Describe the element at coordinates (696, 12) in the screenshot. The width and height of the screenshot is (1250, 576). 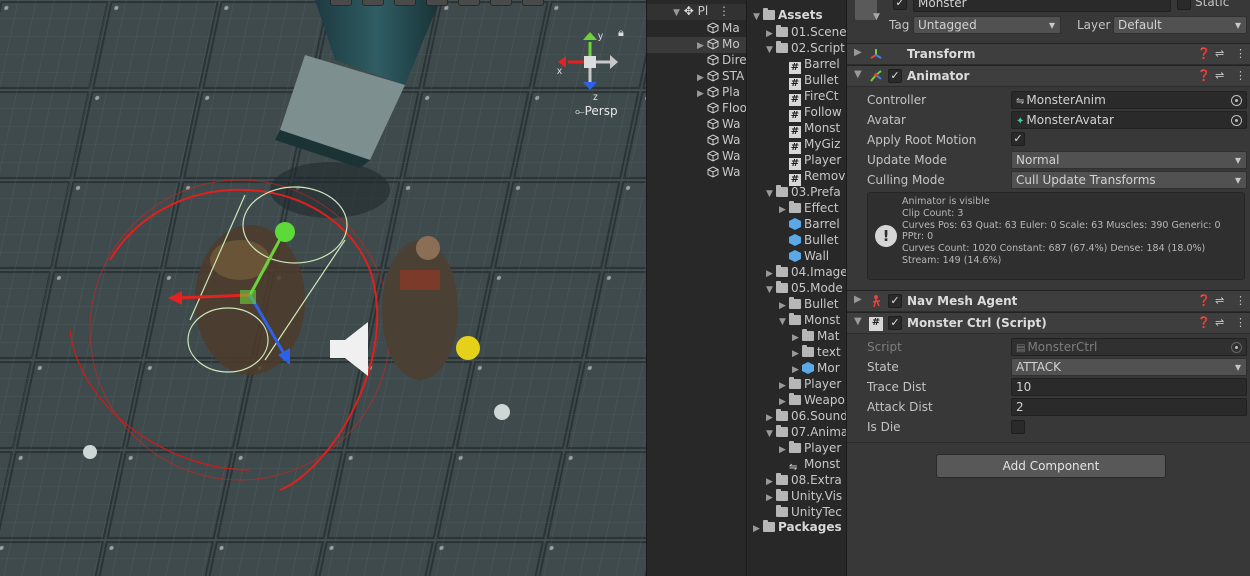
I see `hierarchy-scene-row: ▼ ✥ Pl ⋮` at that location.